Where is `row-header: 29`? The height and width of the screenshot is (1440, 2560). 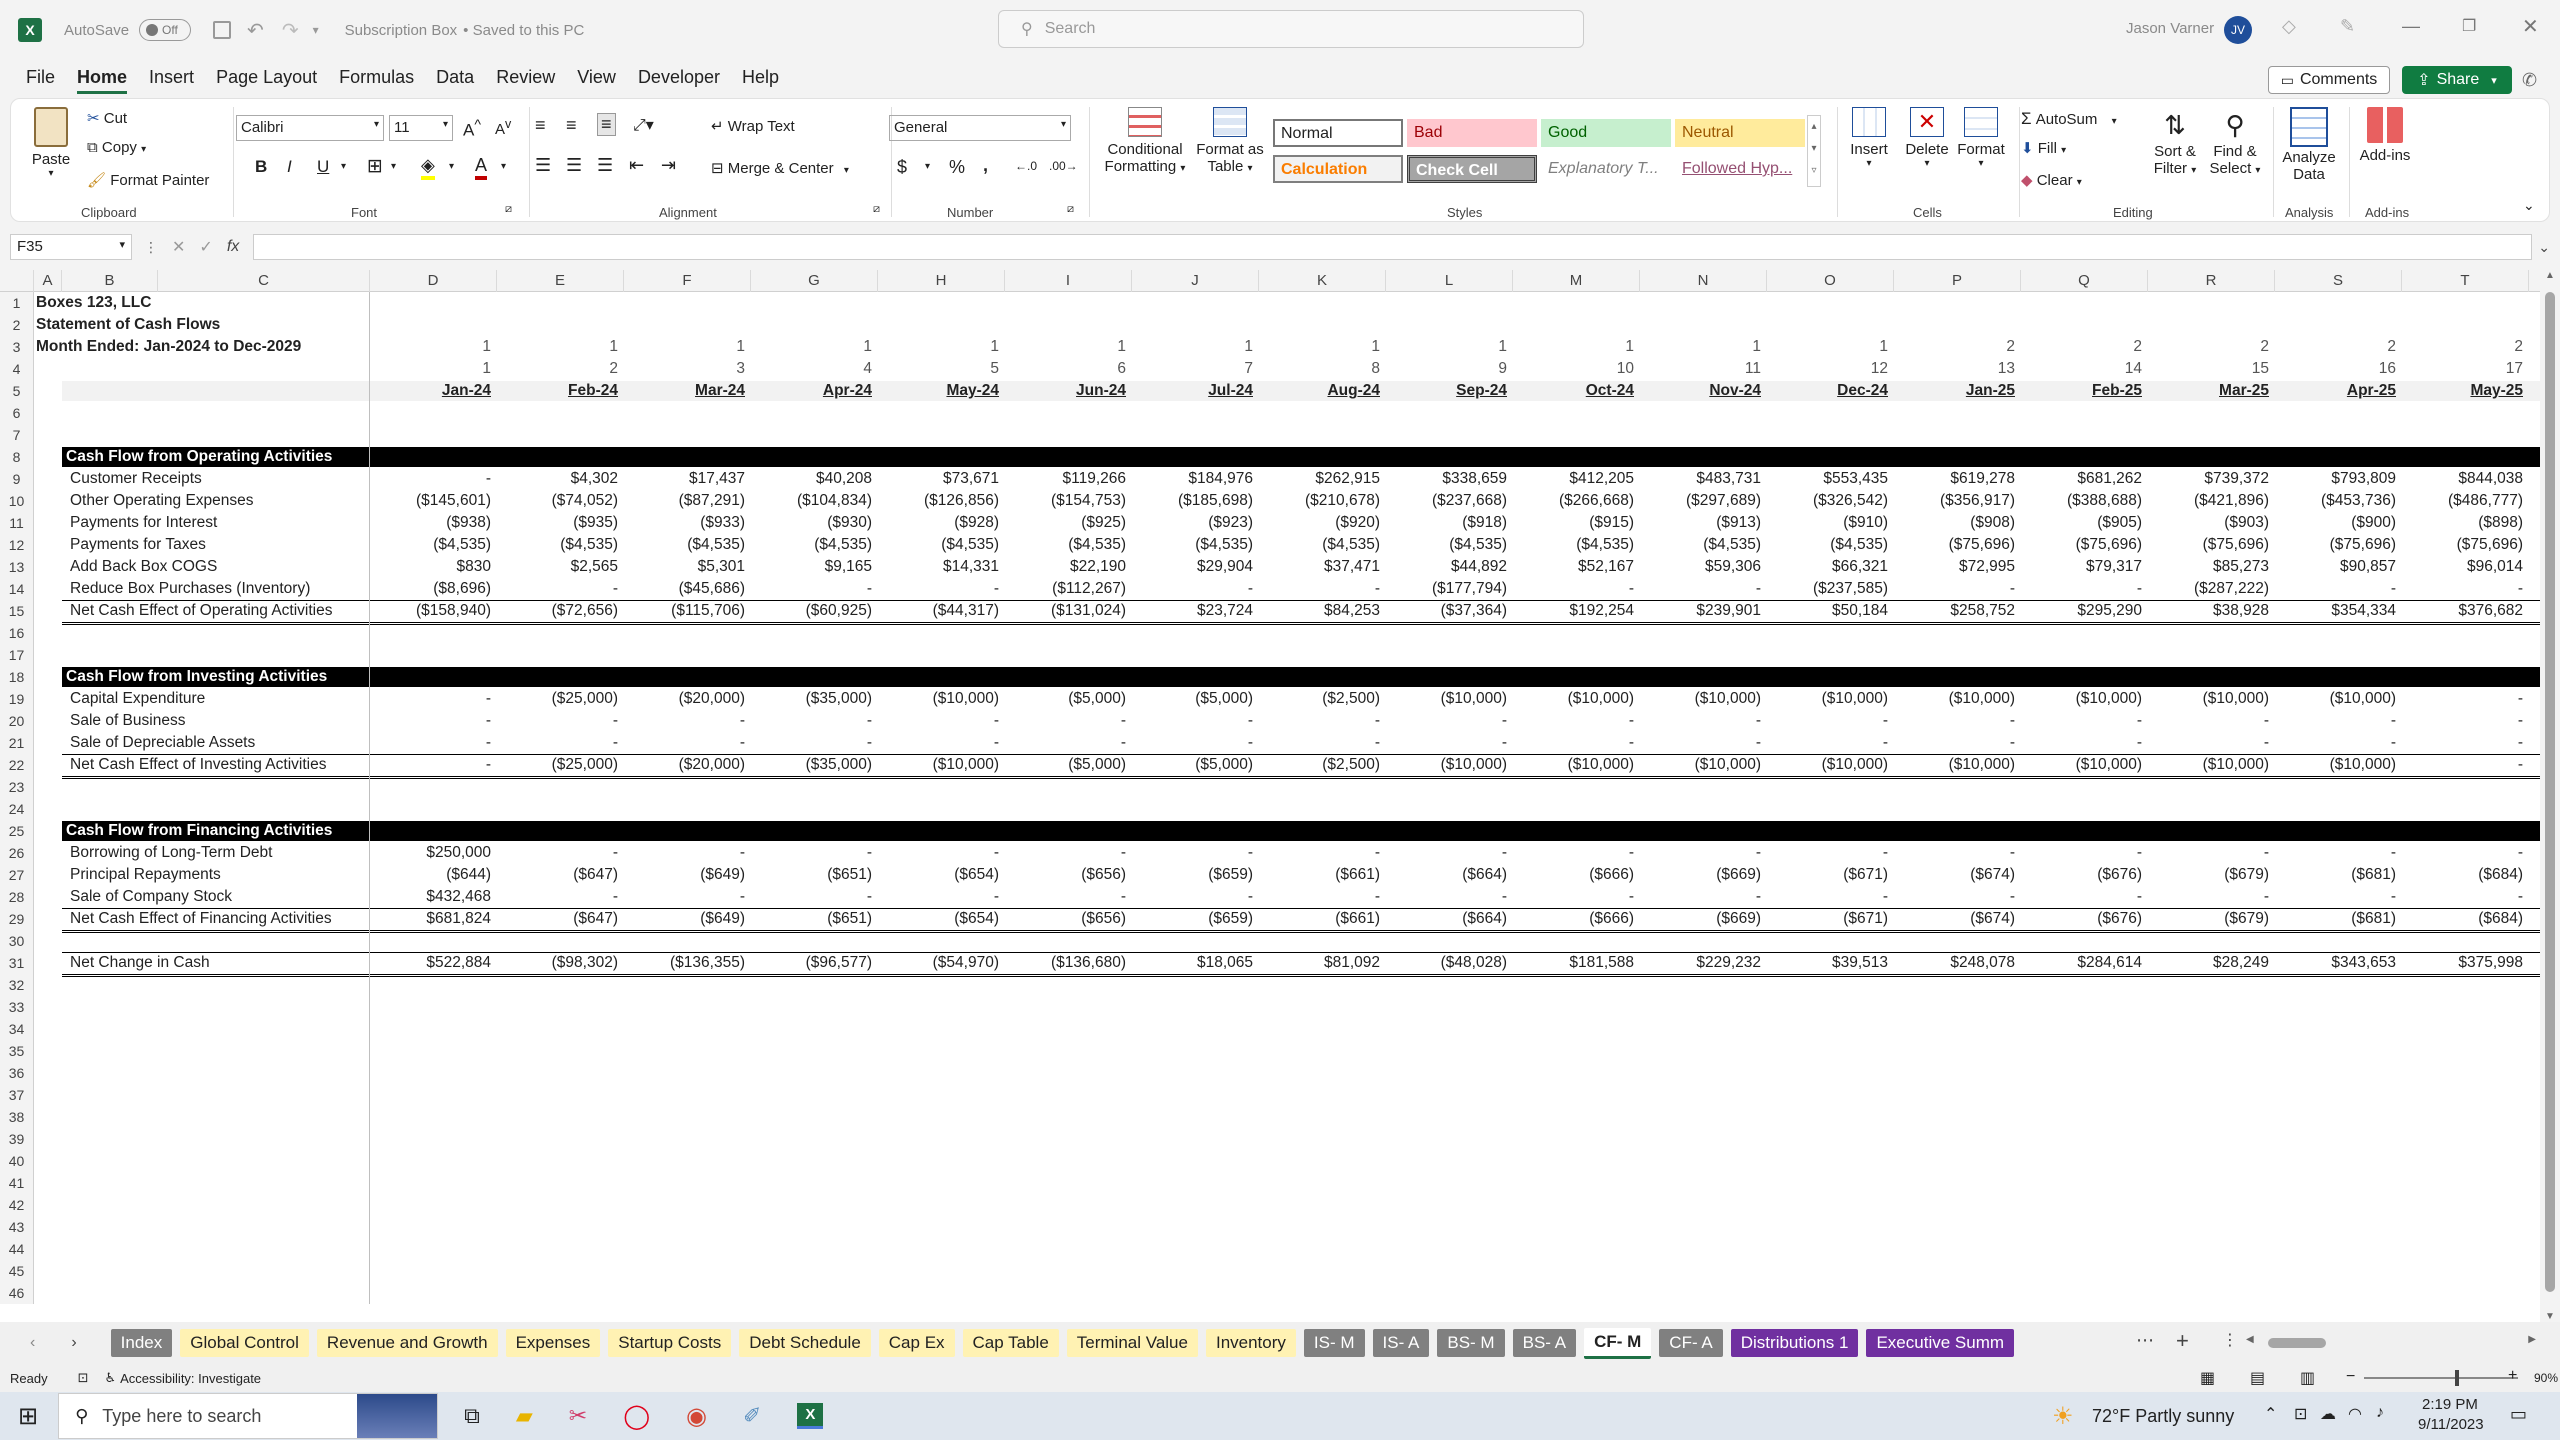 row-header: 29 is located at coordinates (17, 919).